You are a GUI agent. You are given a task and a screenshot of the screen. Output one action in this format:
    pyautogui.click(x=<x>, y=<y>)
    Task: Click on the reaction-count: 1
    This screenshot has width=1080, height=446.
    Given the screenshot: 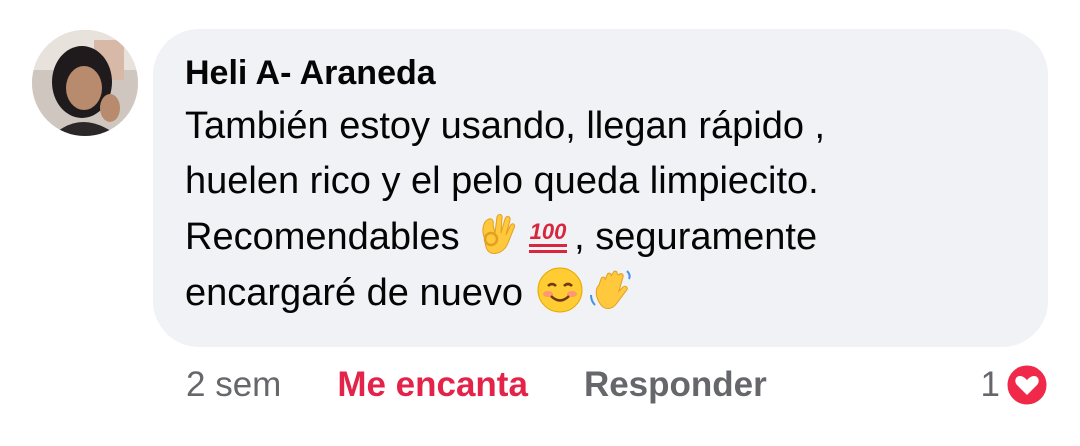 What is the action you would take?
    pyautogui.click(x=990, y=384)
    